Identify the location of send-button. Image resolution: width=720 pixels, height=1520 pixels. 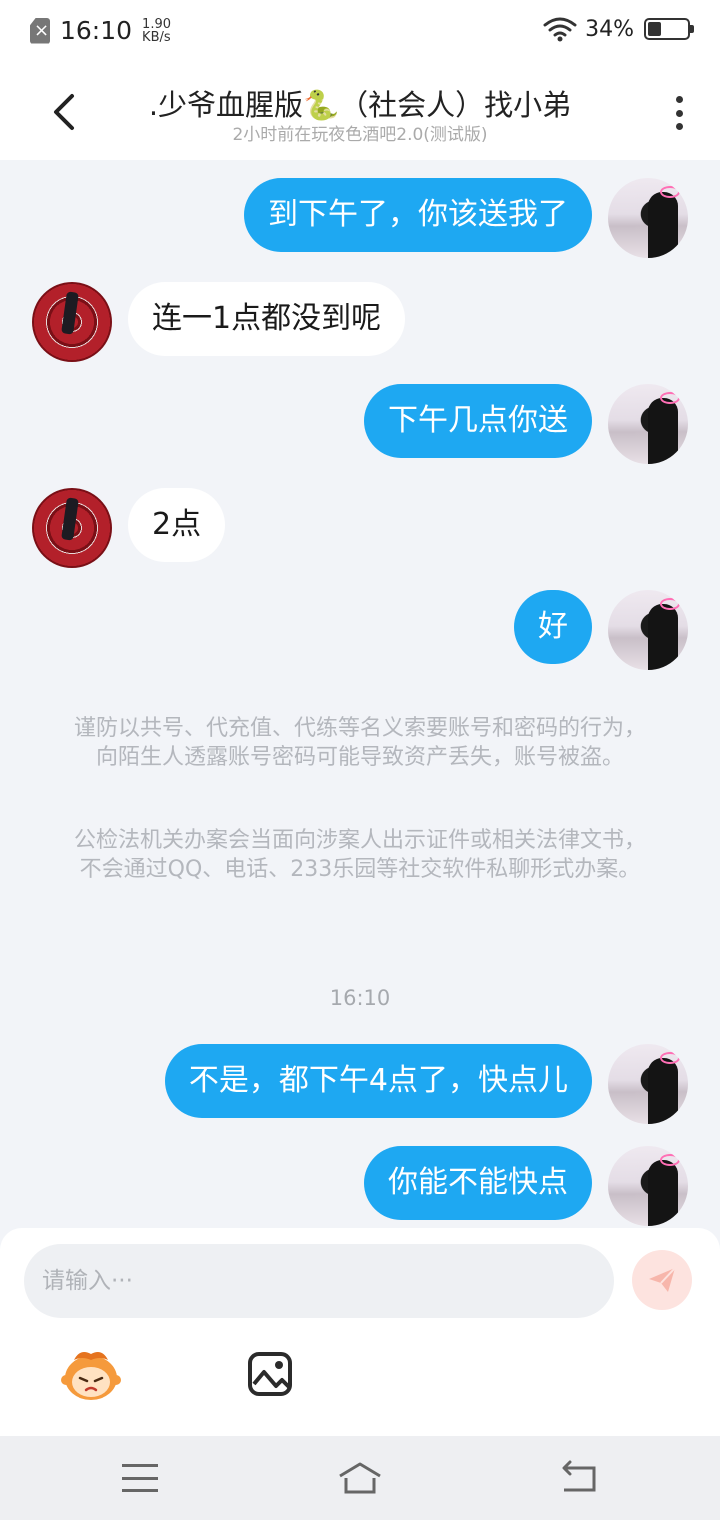
(662, 1280).